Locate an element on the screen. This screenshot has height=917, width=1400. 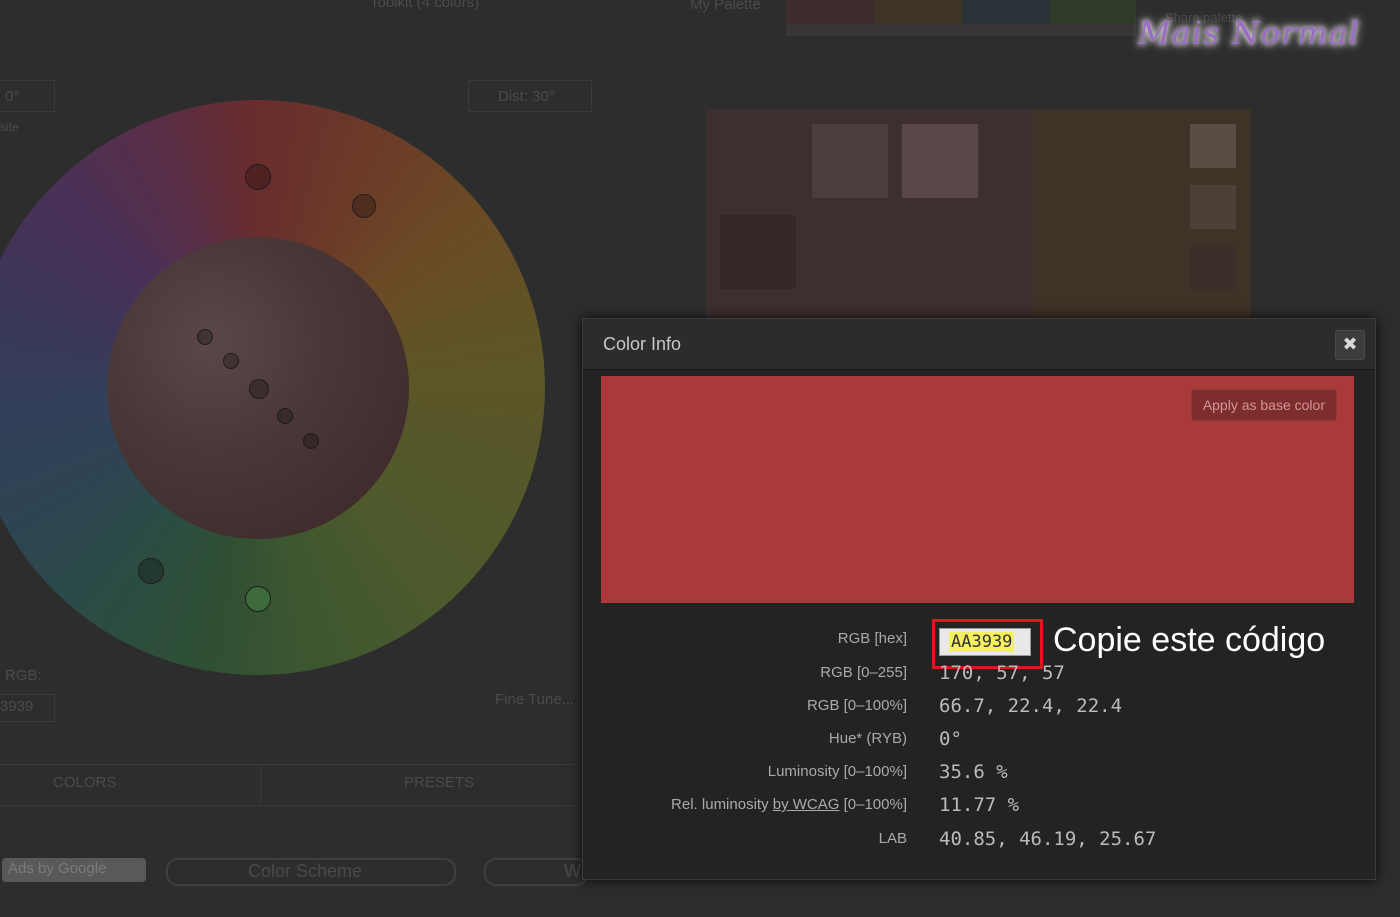
ads-by-google: Ads by Google is located at coordinates (74, 870).